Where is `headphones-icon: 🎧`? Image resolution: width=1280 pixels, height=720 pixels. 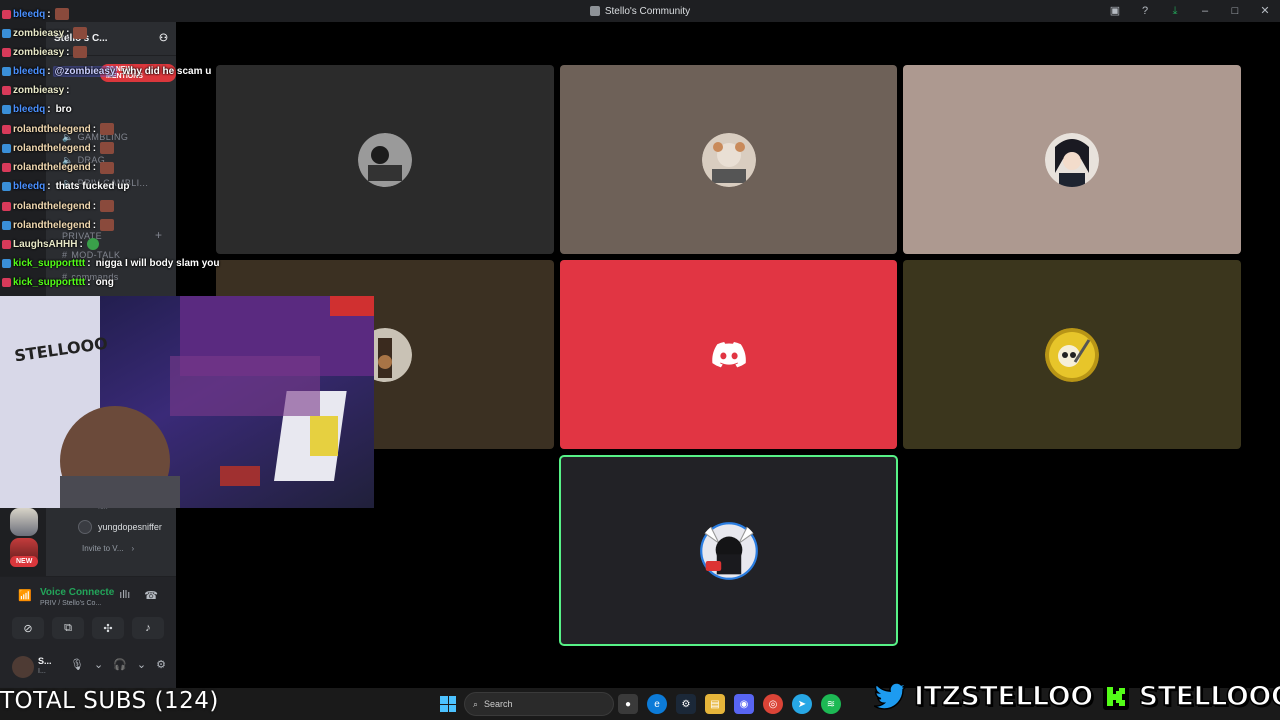 headphones-icon: 🎧 is located at coordinates (120, 664).